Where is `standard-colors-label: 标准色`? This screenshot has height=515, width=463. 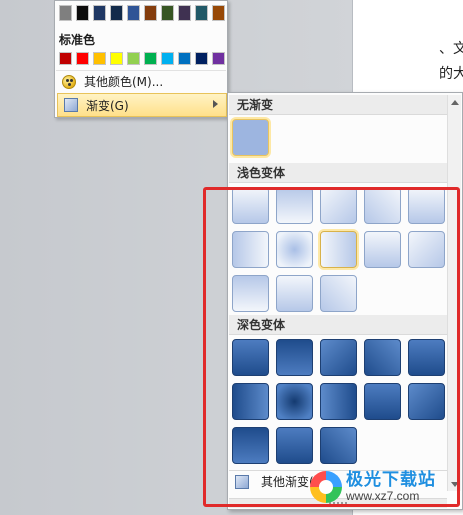 standard-colors-label: 标准色 is located at coordinates (77, 40).